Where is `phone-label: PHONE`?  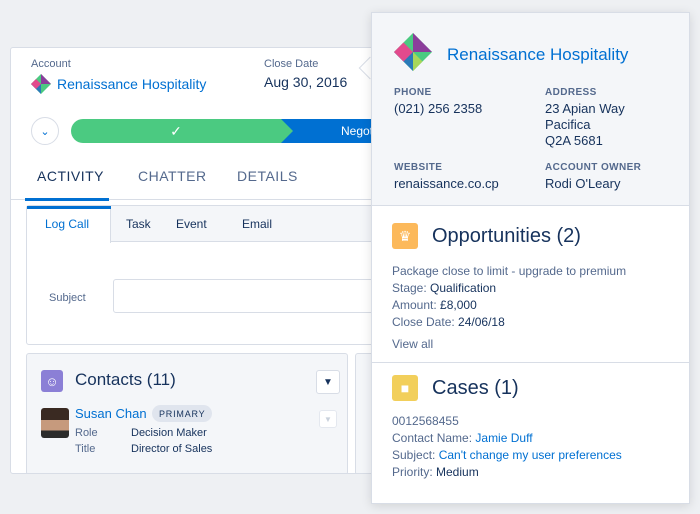
phone-label: PHONE is located at coordinates (413, 92).